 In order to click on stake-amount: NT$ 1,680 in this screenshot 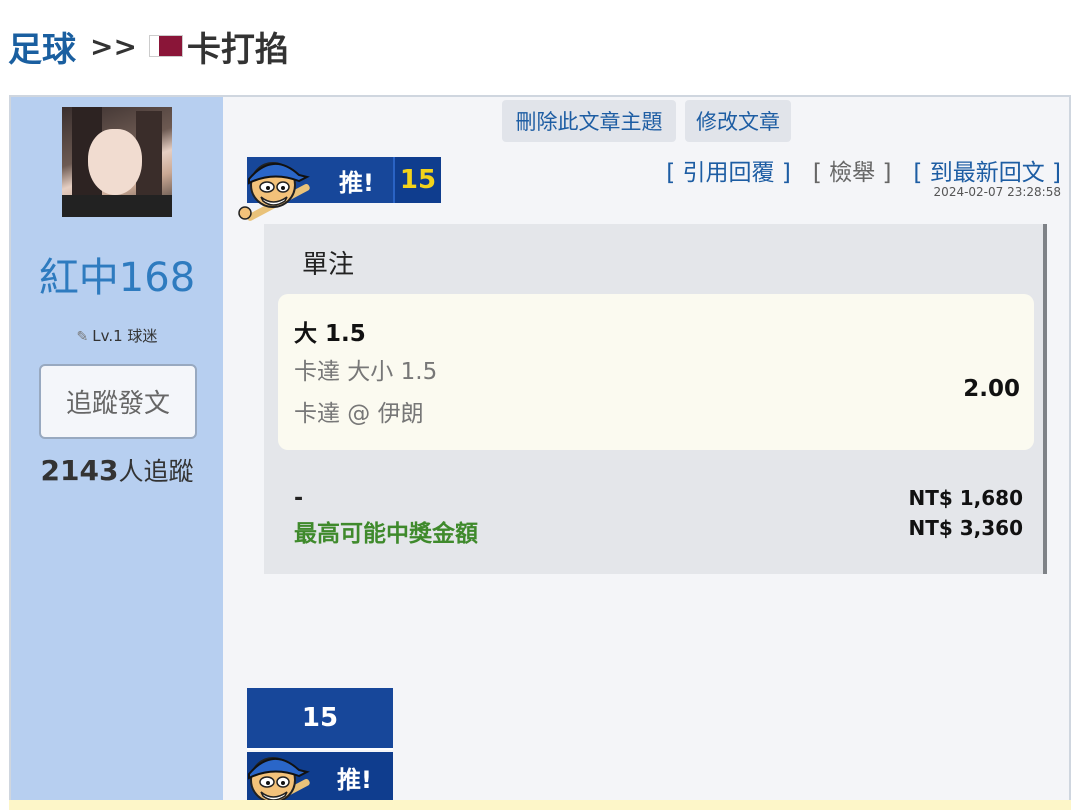, I will do `click(965, 498)`.